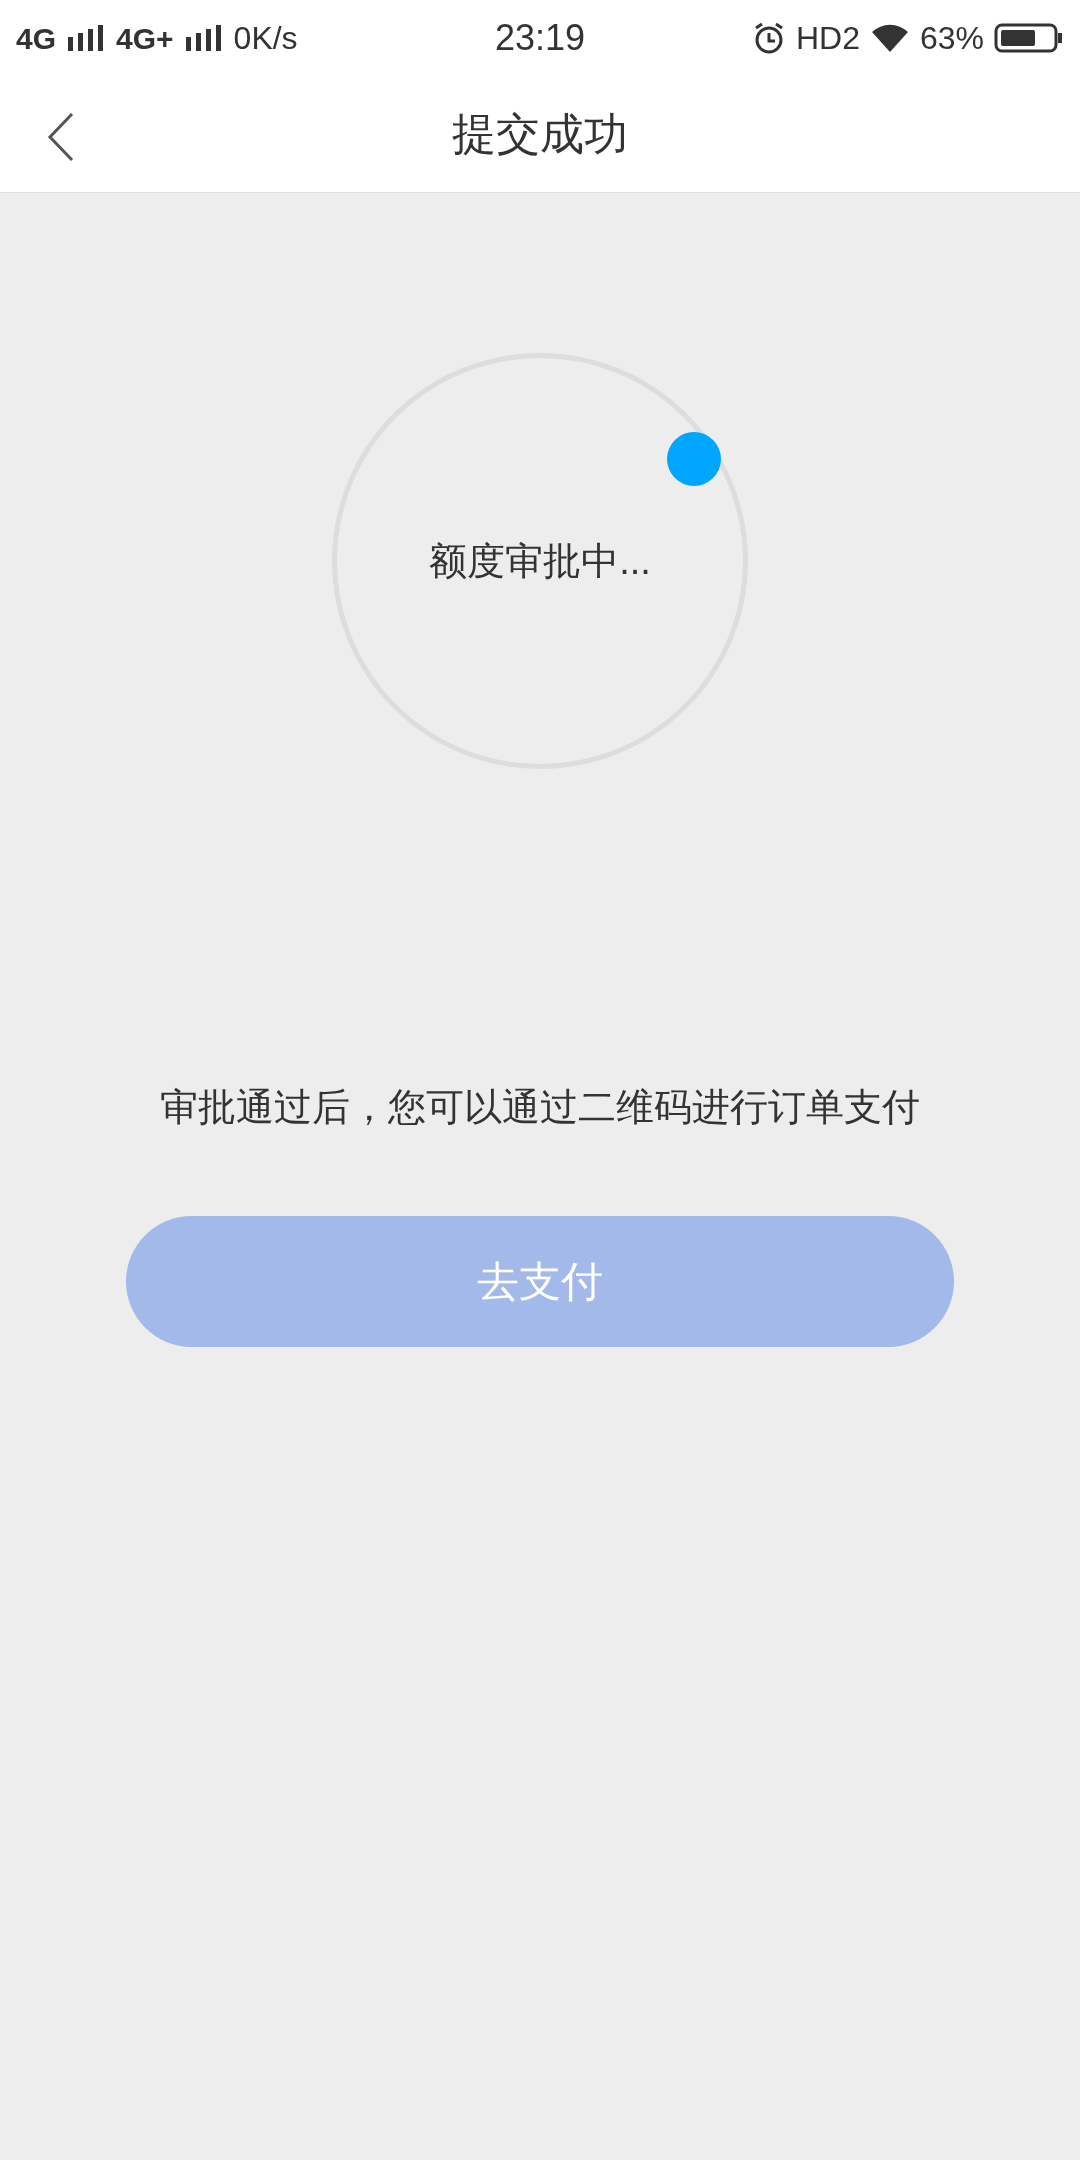  Describe the element at coordinates (540, 134) in the screenshot. I see `page-title: 提交成功` at that location.